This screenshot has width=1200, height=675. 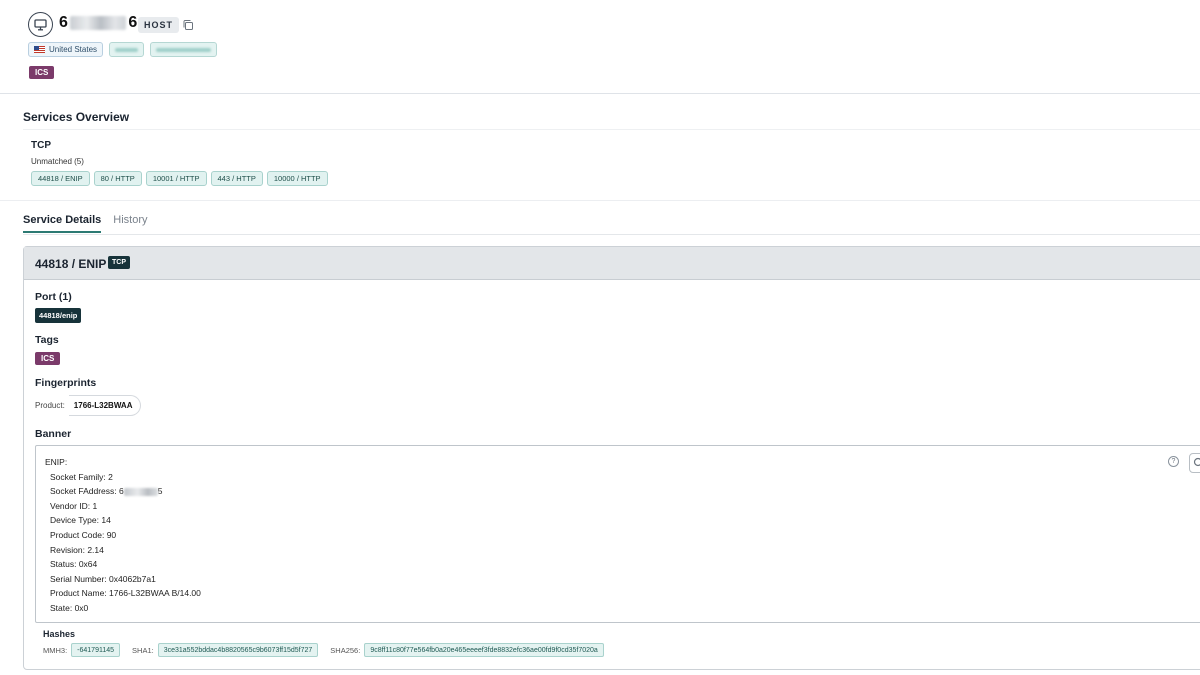 What do you see at coordinates (188, 25) in the screenshot?
I see `copy-icon` at bounding box center [188, 25].